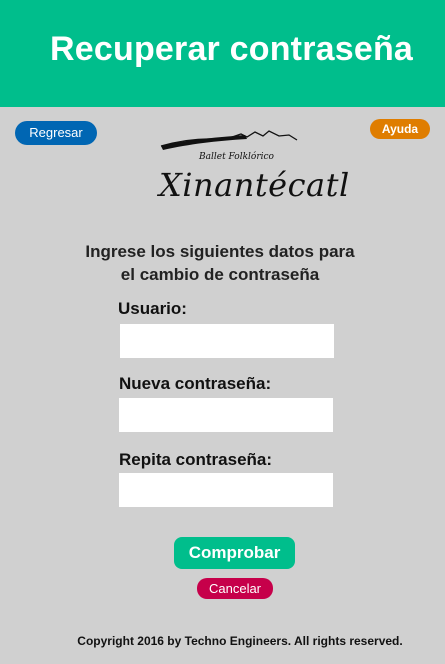  I want to click on repeat-password-input, so click(226, 490).